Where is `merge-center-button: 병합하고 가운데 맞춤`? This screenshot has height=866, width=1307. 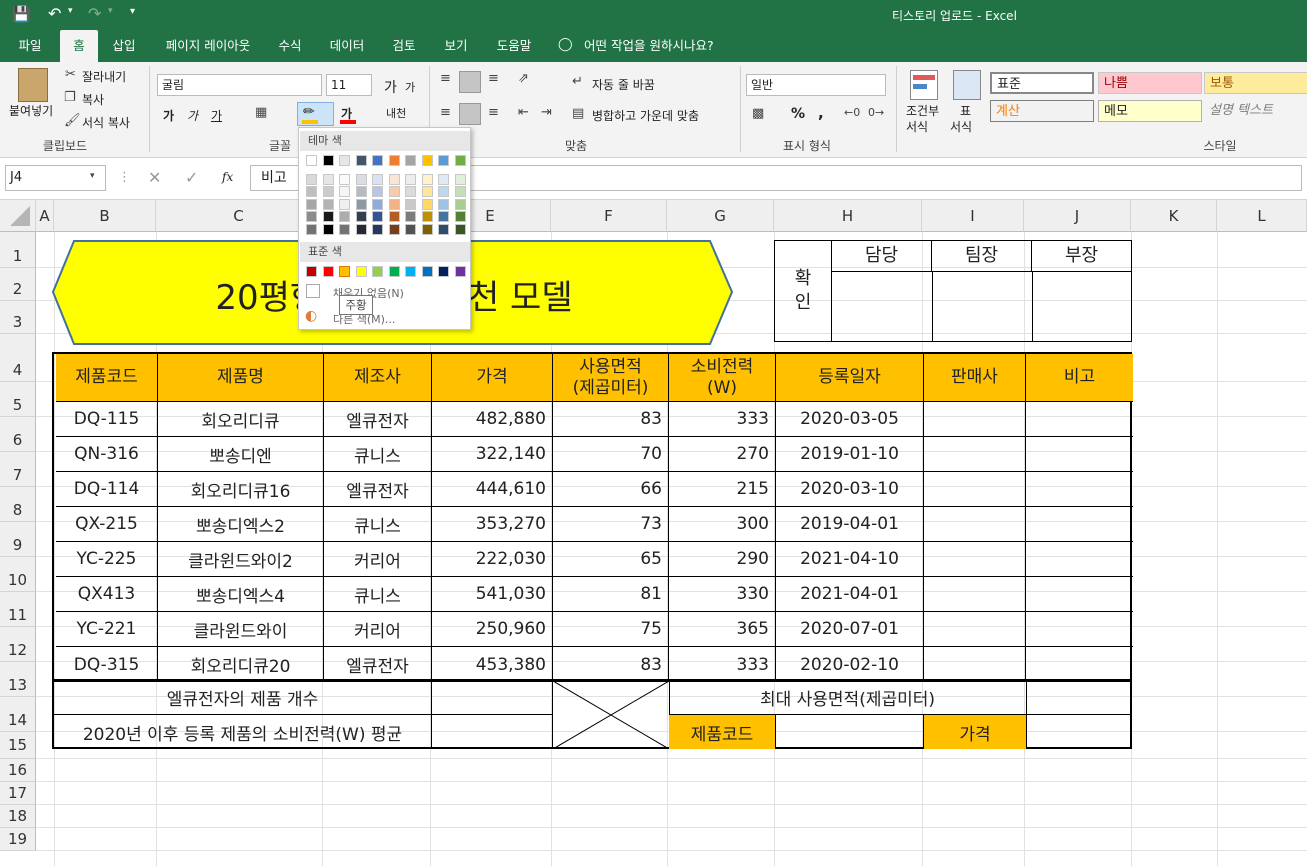
merge-center-button: 병합하고 가운데 맞춤 is located at coordinates (645, 115).